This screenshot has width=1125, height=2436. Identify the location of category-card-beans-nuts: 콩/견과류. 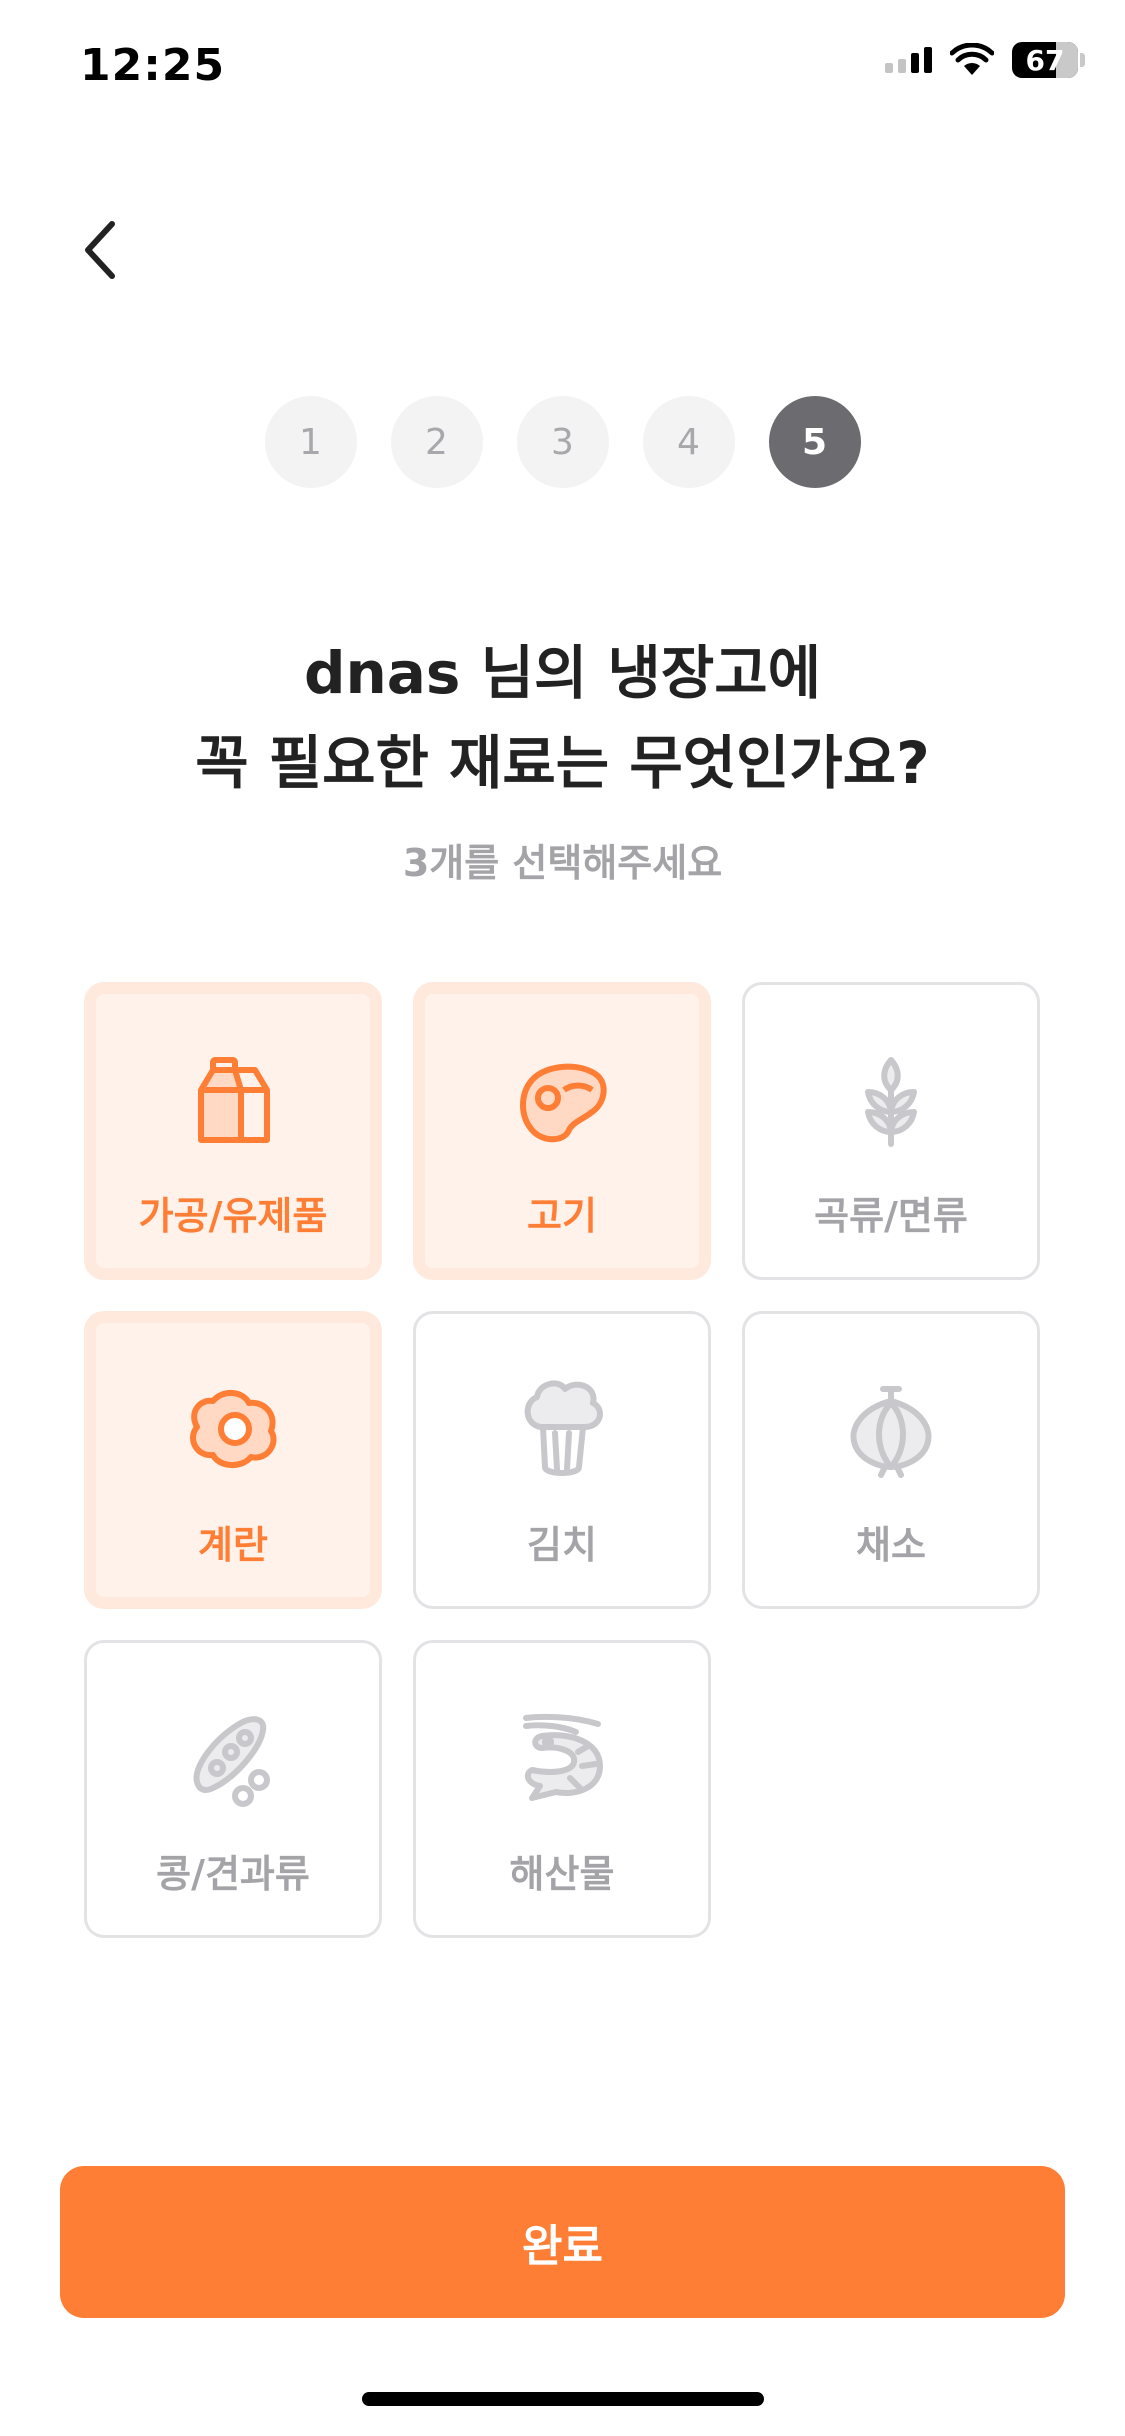
(233, 1789).